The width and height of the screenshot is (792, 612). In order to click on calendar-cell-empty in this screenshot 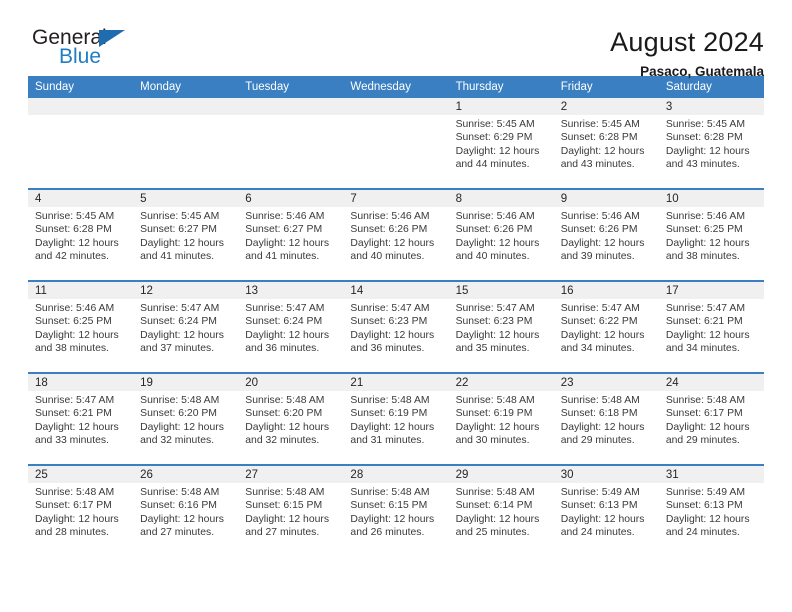, I will do `click(81, 143)`.